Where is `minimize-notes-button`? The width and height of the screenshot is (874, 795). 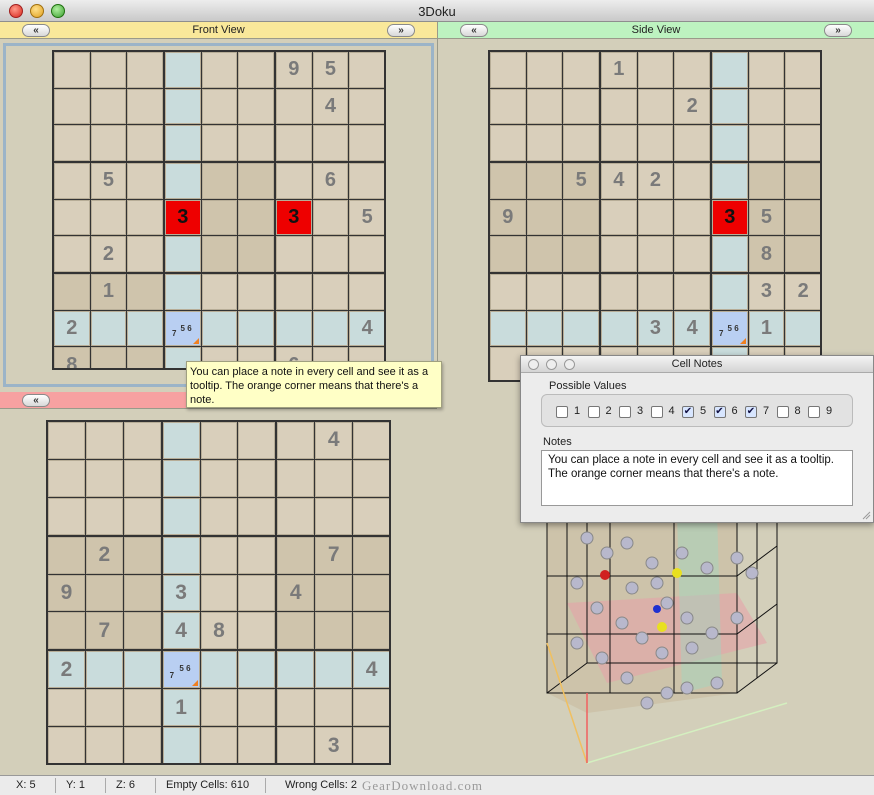
minimize-notes-button is located at coordinates (551, 364).